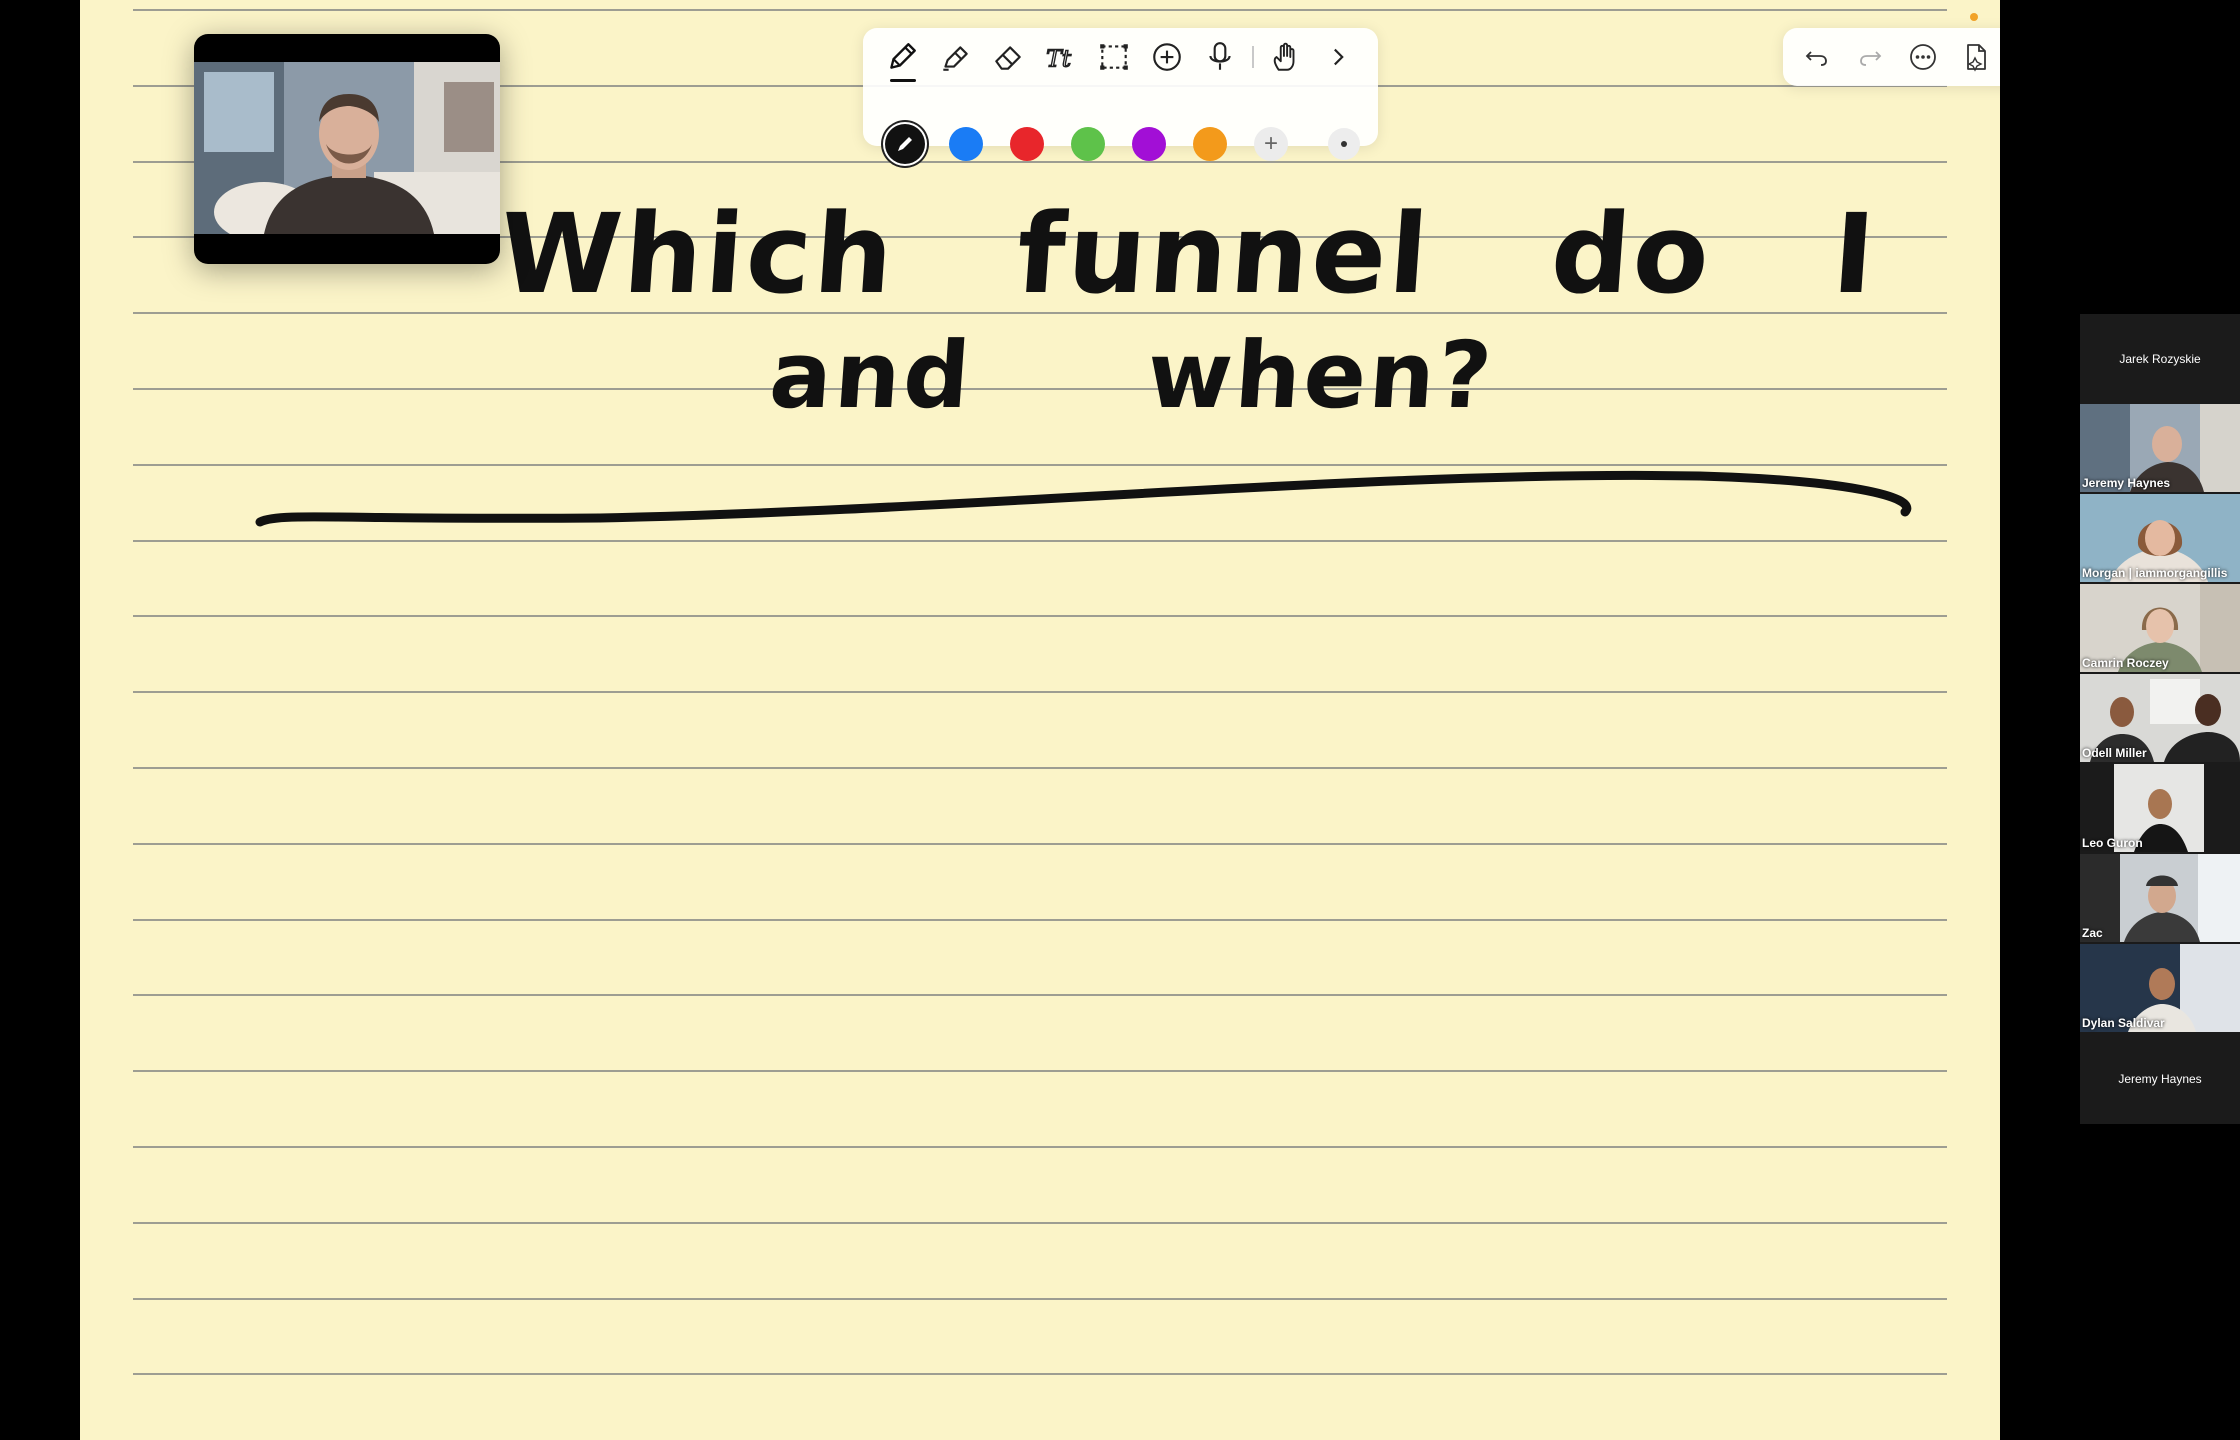 The width and height of the screenshot is (2240, 1440). What do you see at coordinates (1210, 144) in the screenshot?
I see `color-swatch-orange` at bounding box center [1210, 144].